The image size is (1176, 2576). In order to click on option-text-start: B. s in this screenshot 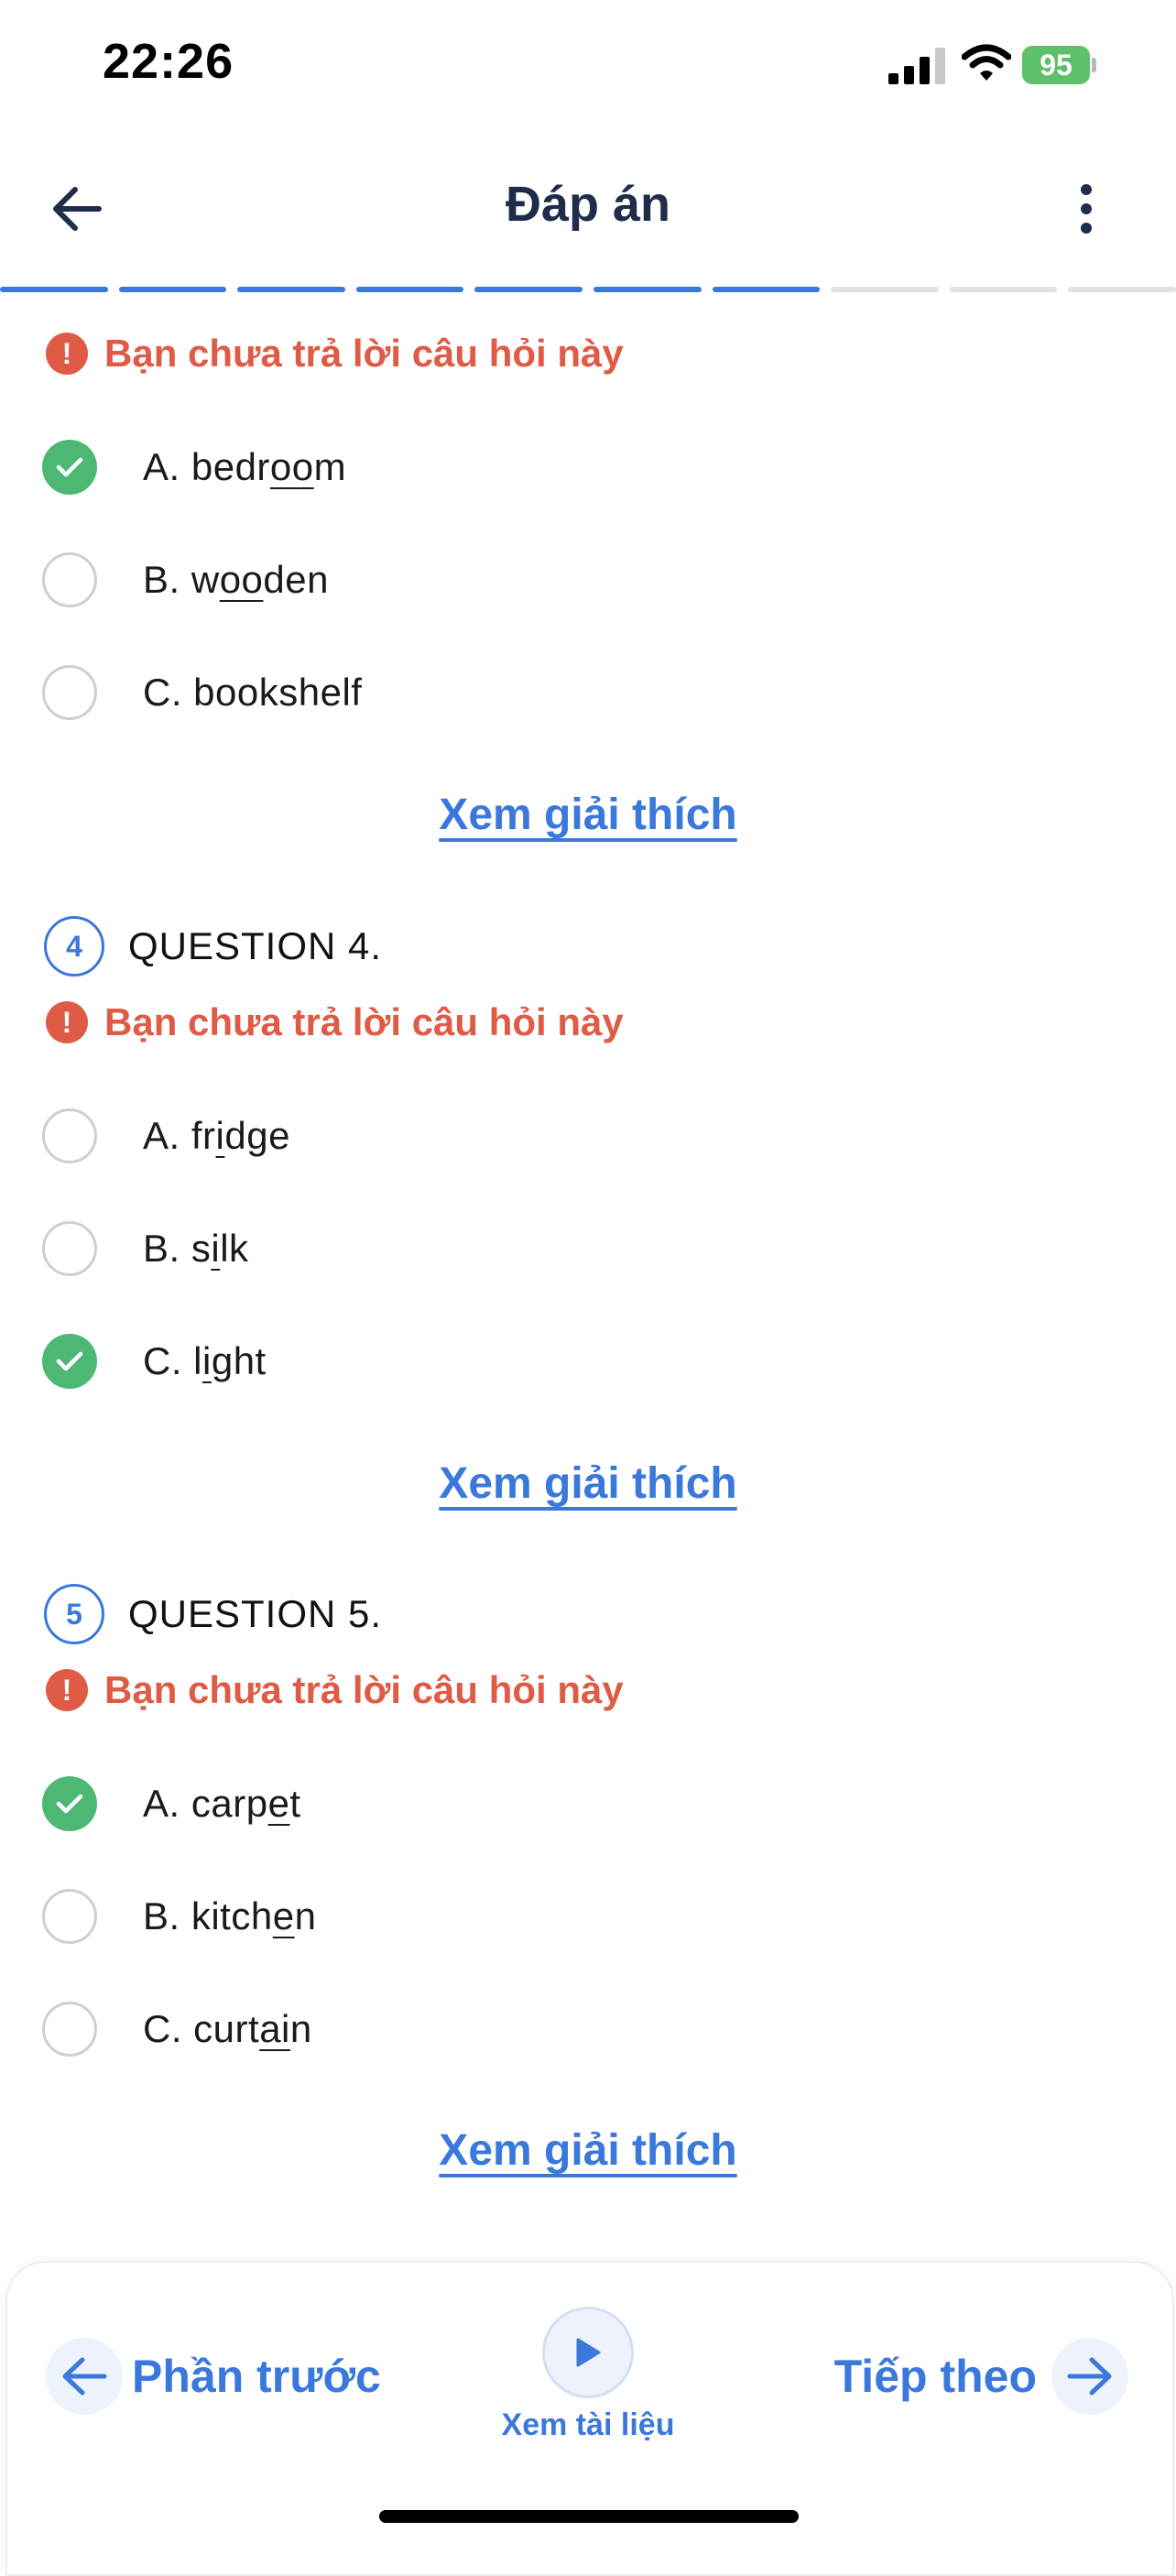, I will do `click(177, 1249)`.